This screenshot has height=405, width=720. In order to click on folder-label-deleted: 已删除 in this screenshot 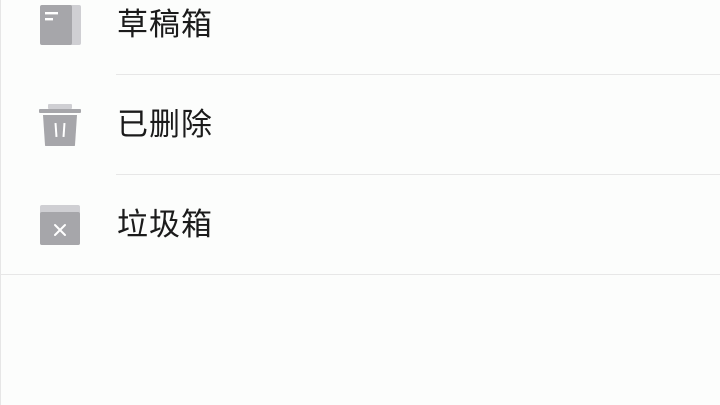, I will do `click(165, 125)`.